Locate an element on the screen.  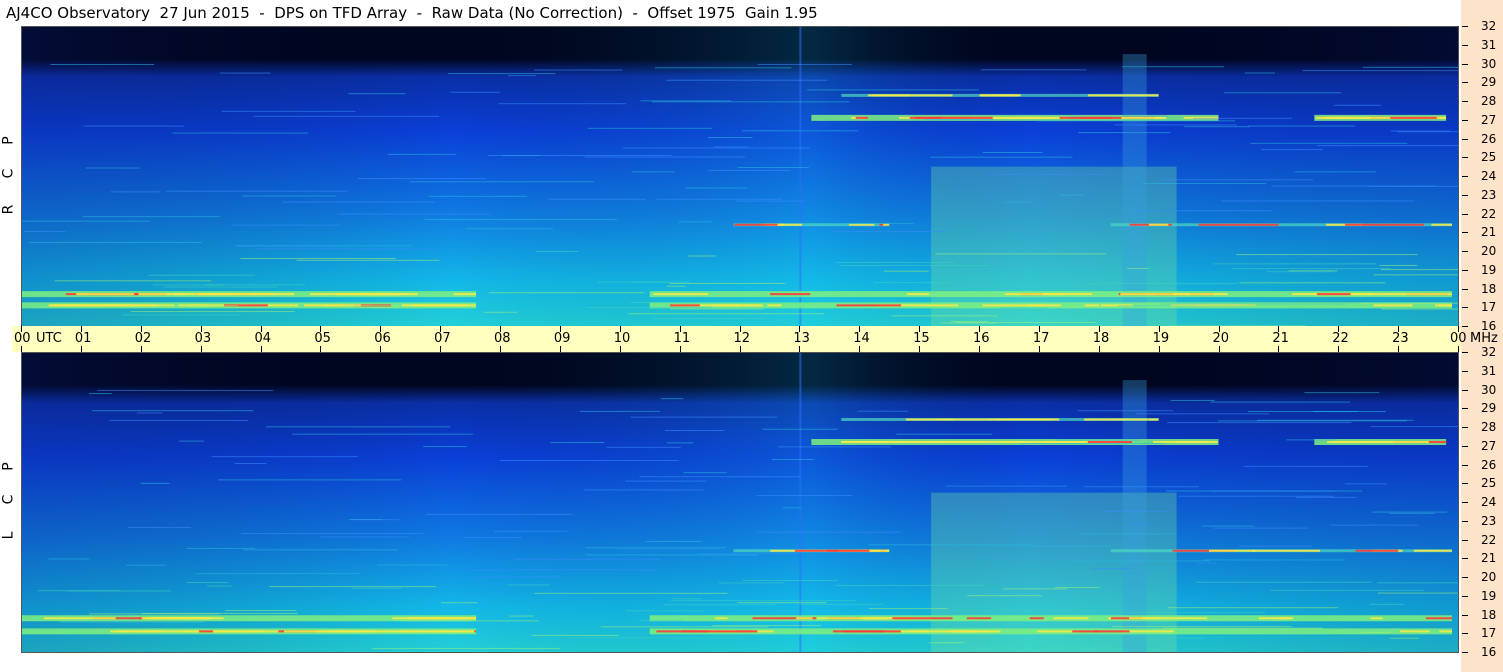
y-tick-label: 27 is located at coordinates (1489, 445).